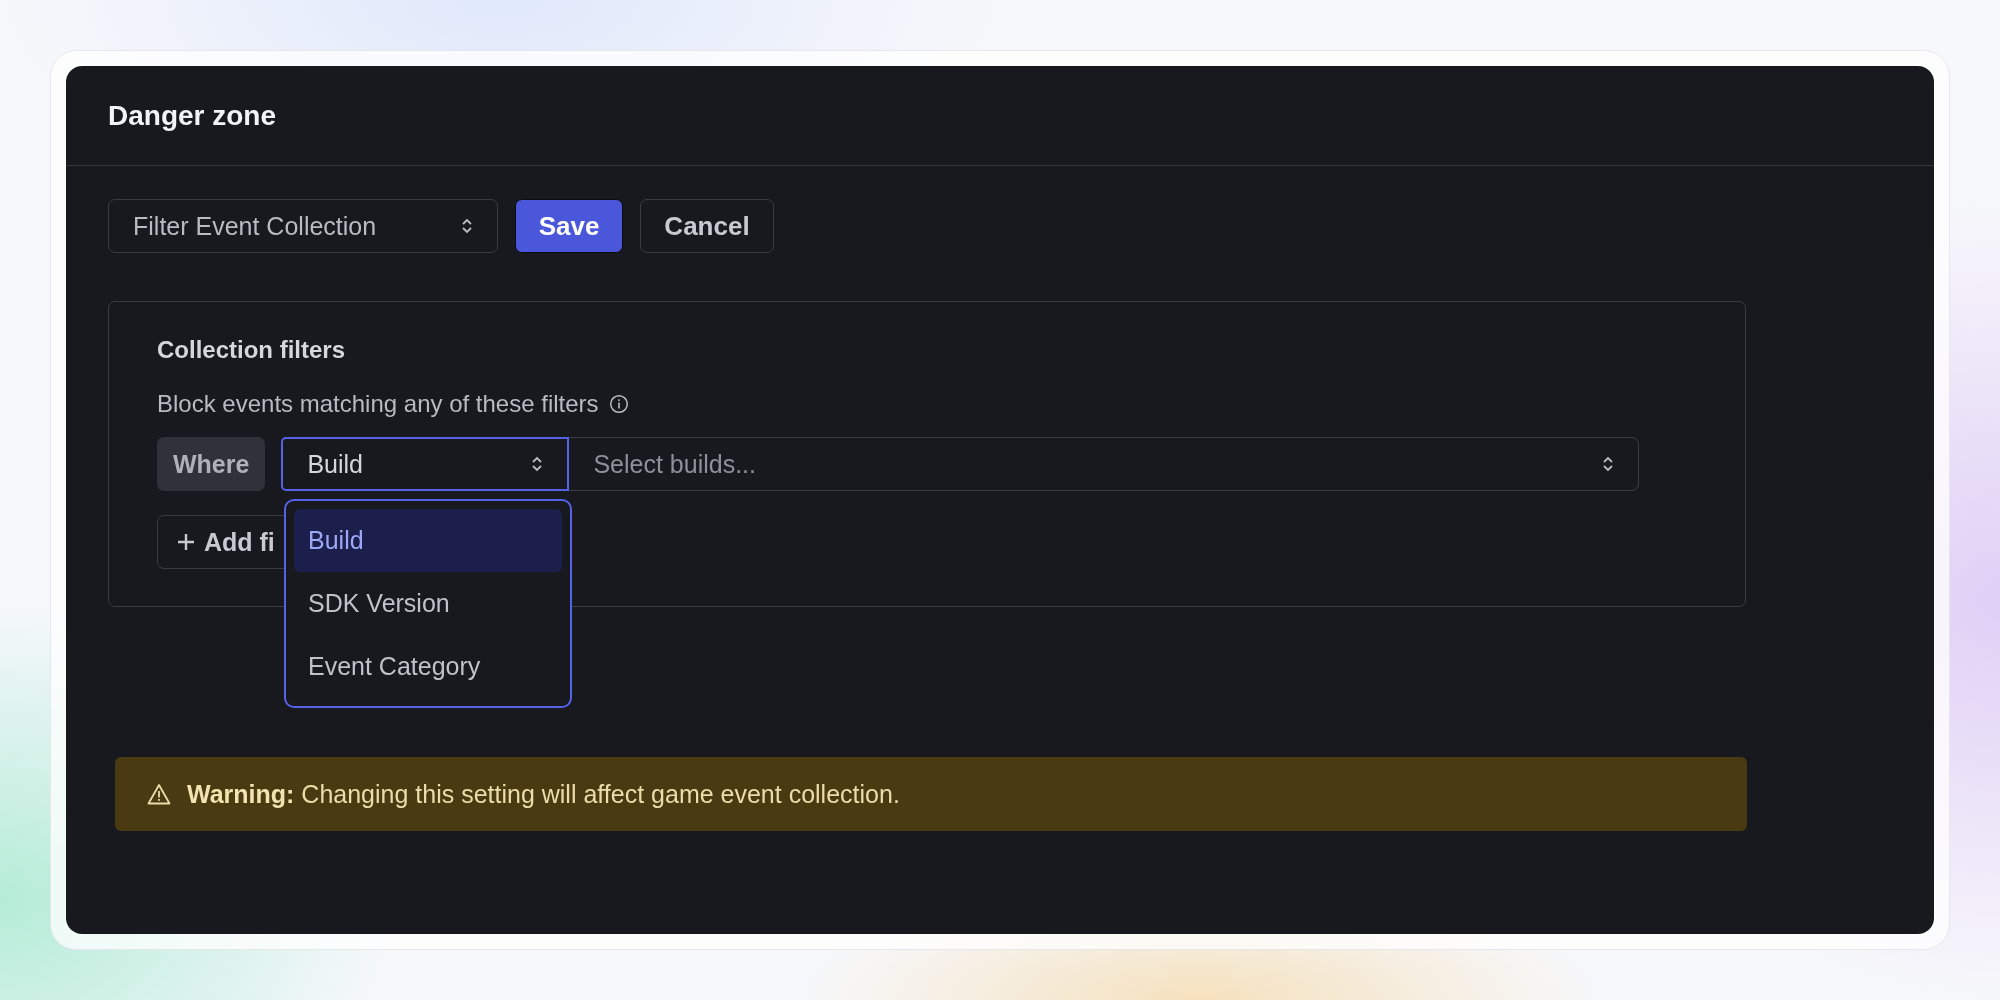 The width and height of the screenshot is (2000, 1000). I want to click on description-text: Block events matching any of these filters, so click(378, 404).